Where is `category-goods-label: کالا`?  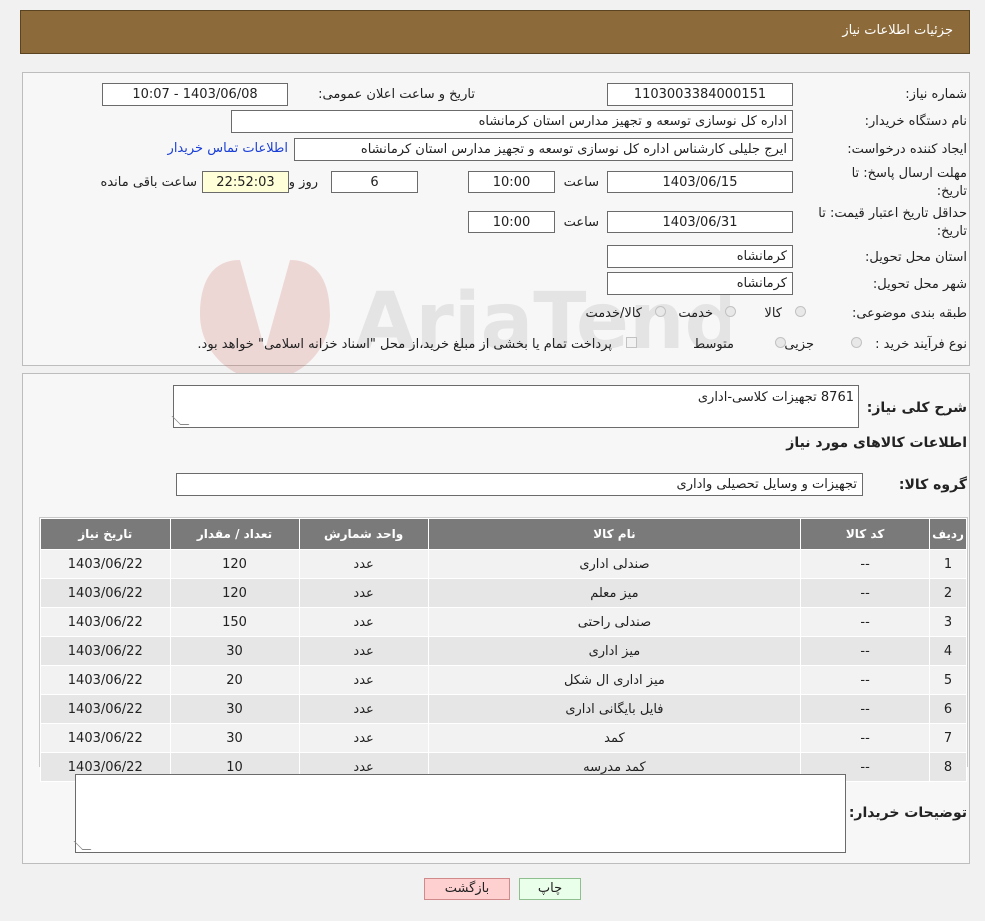 category-goods-label: کالا is located at coordinates (773, 313).